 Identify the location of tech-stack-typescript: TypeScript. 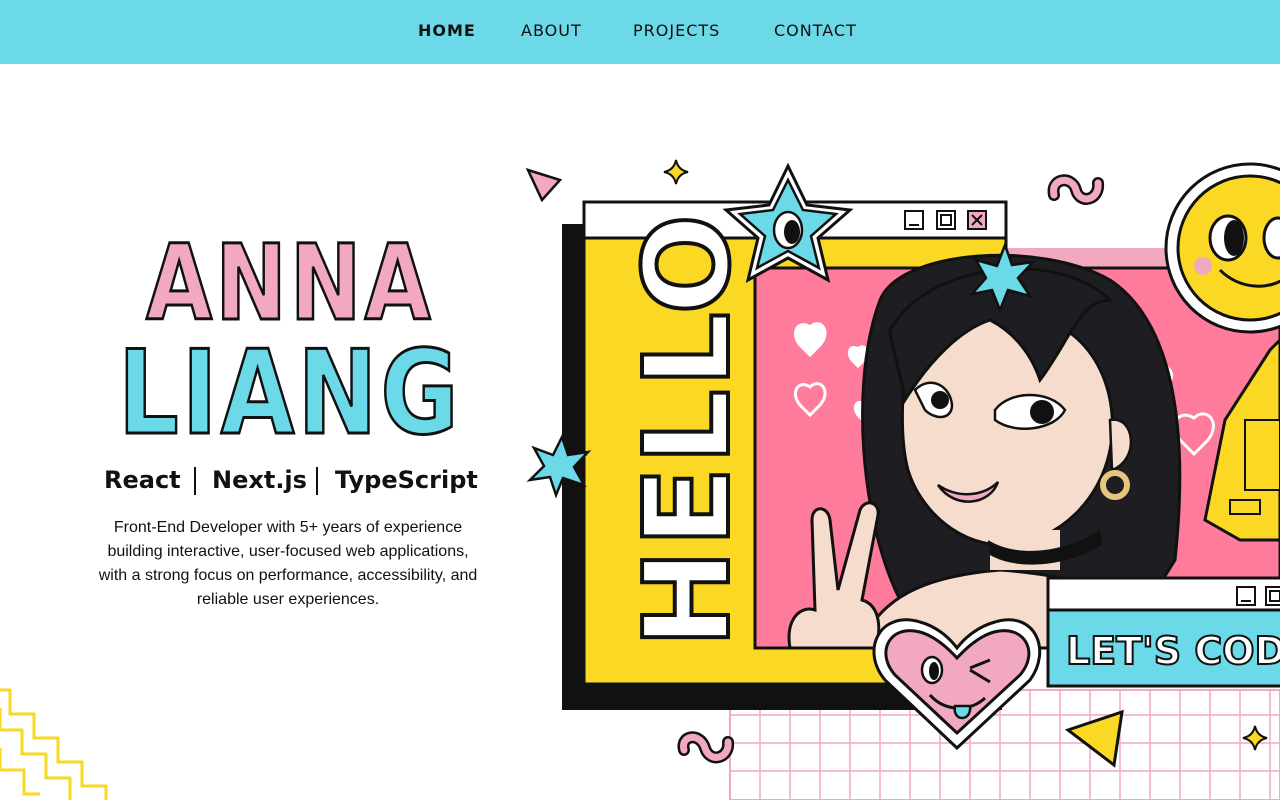
(406, 480).